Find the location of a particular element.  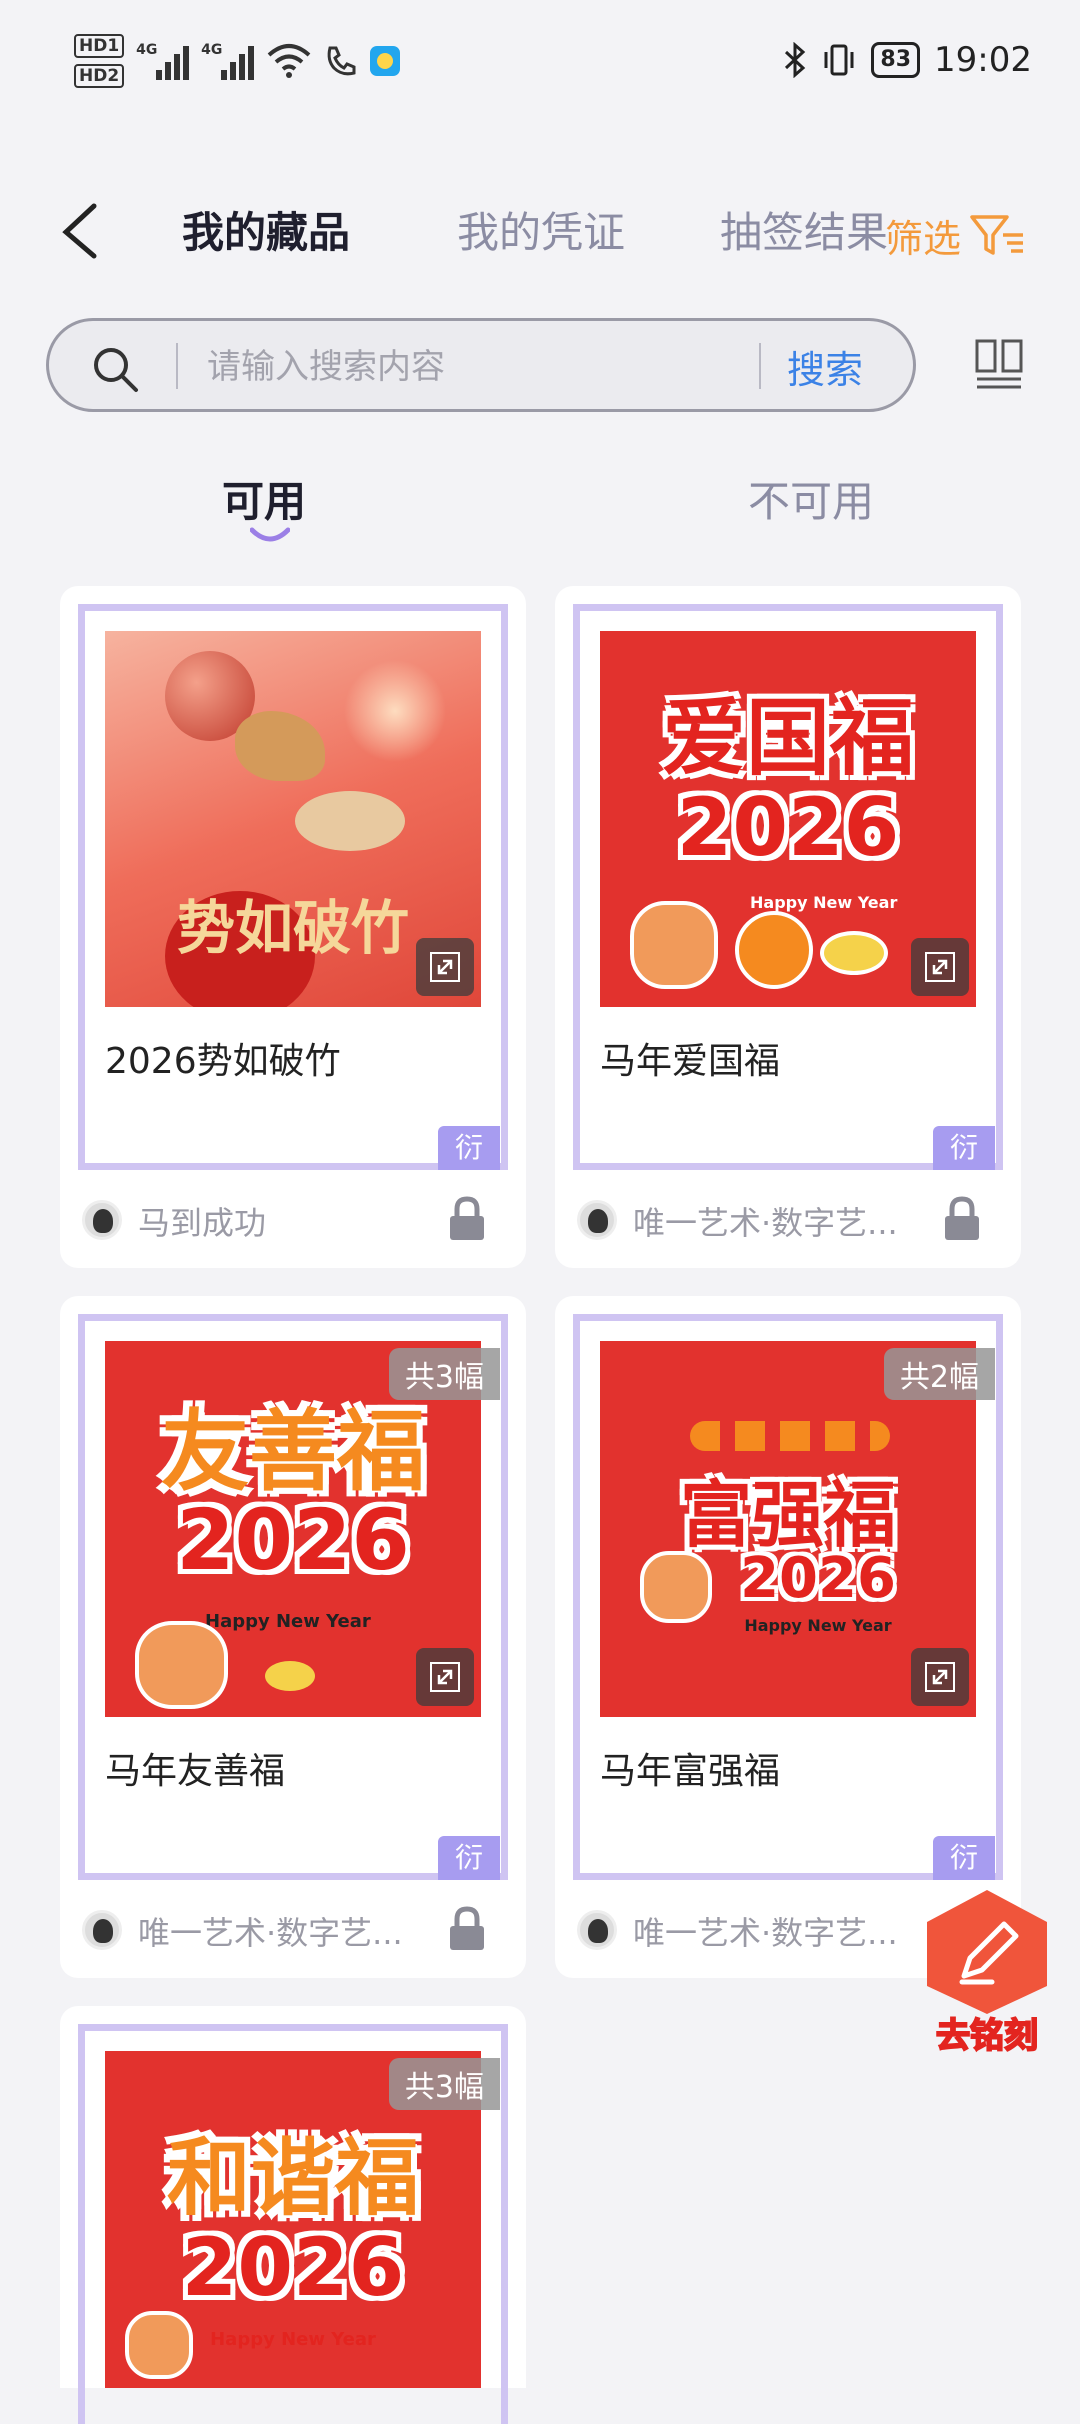

status-right: 83 19:02 is located at coordinates (907, 60).